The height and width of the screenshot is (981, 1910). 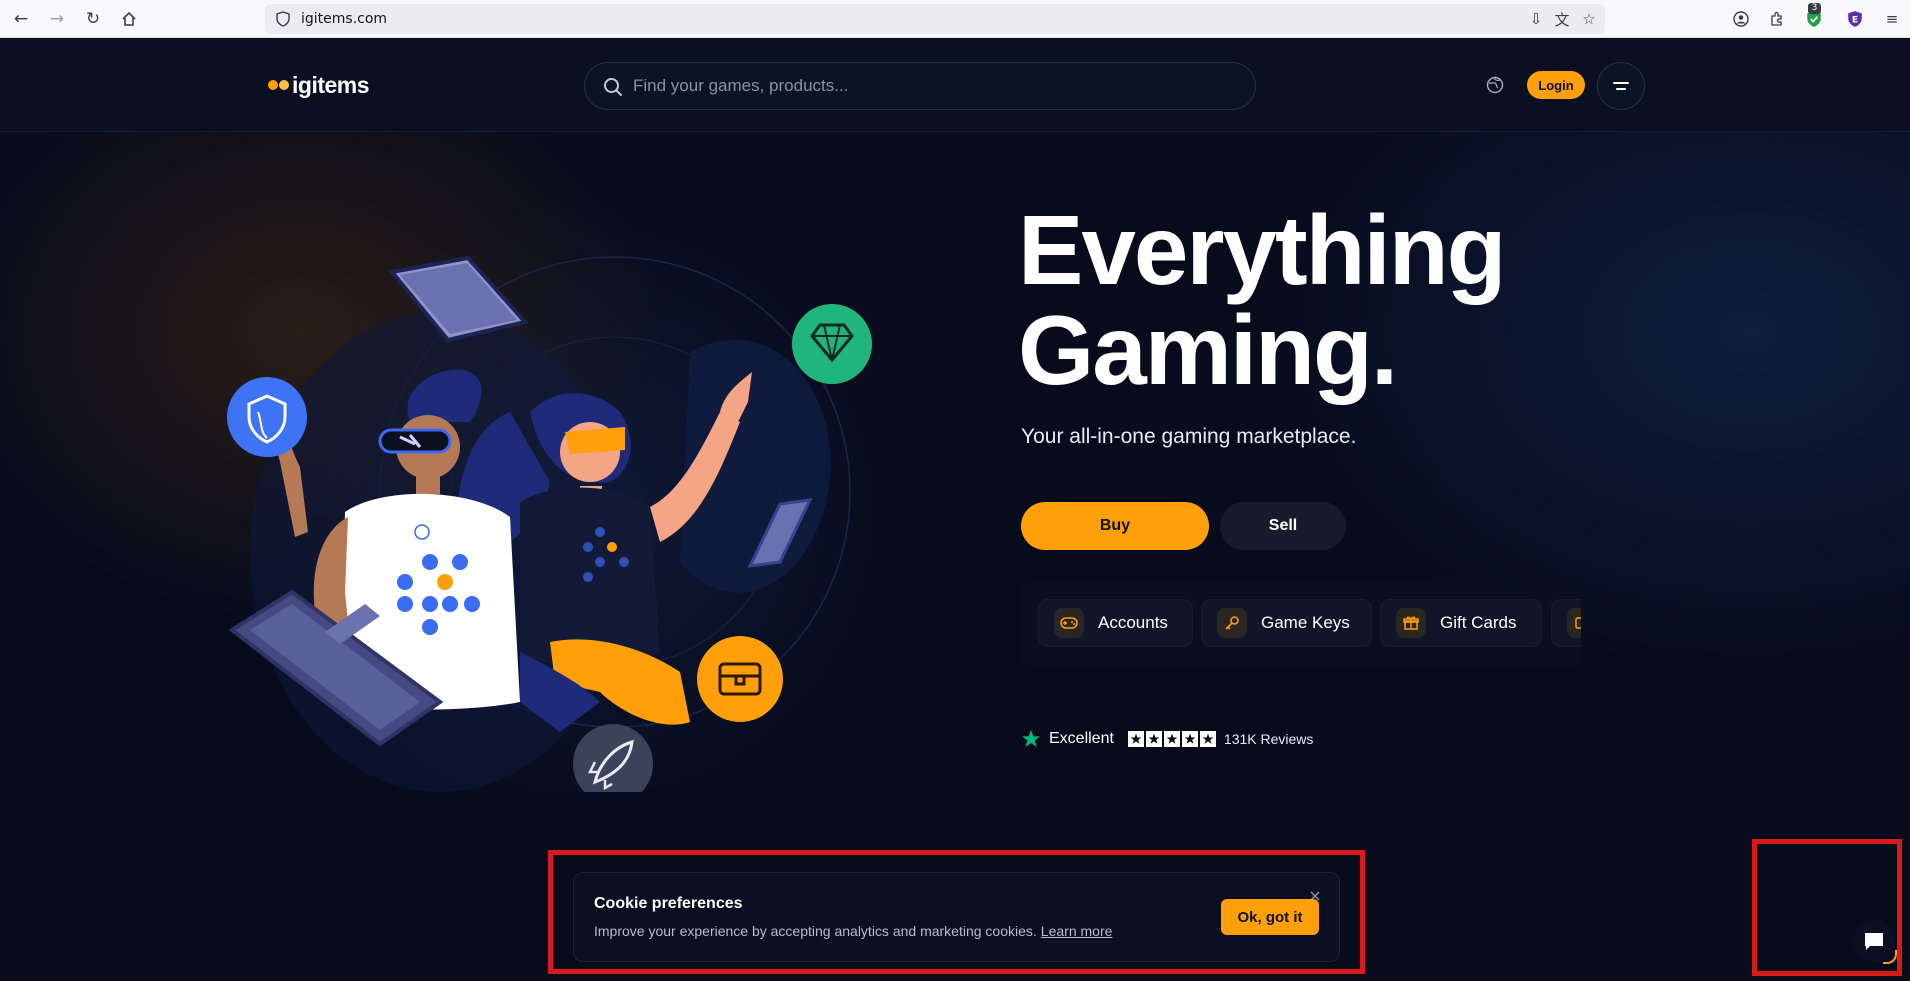 What do you see at coordinates (1077, 931) in the screenshot?
I see `learn-more-link: Learn more` at bounding box center [1077, 931].